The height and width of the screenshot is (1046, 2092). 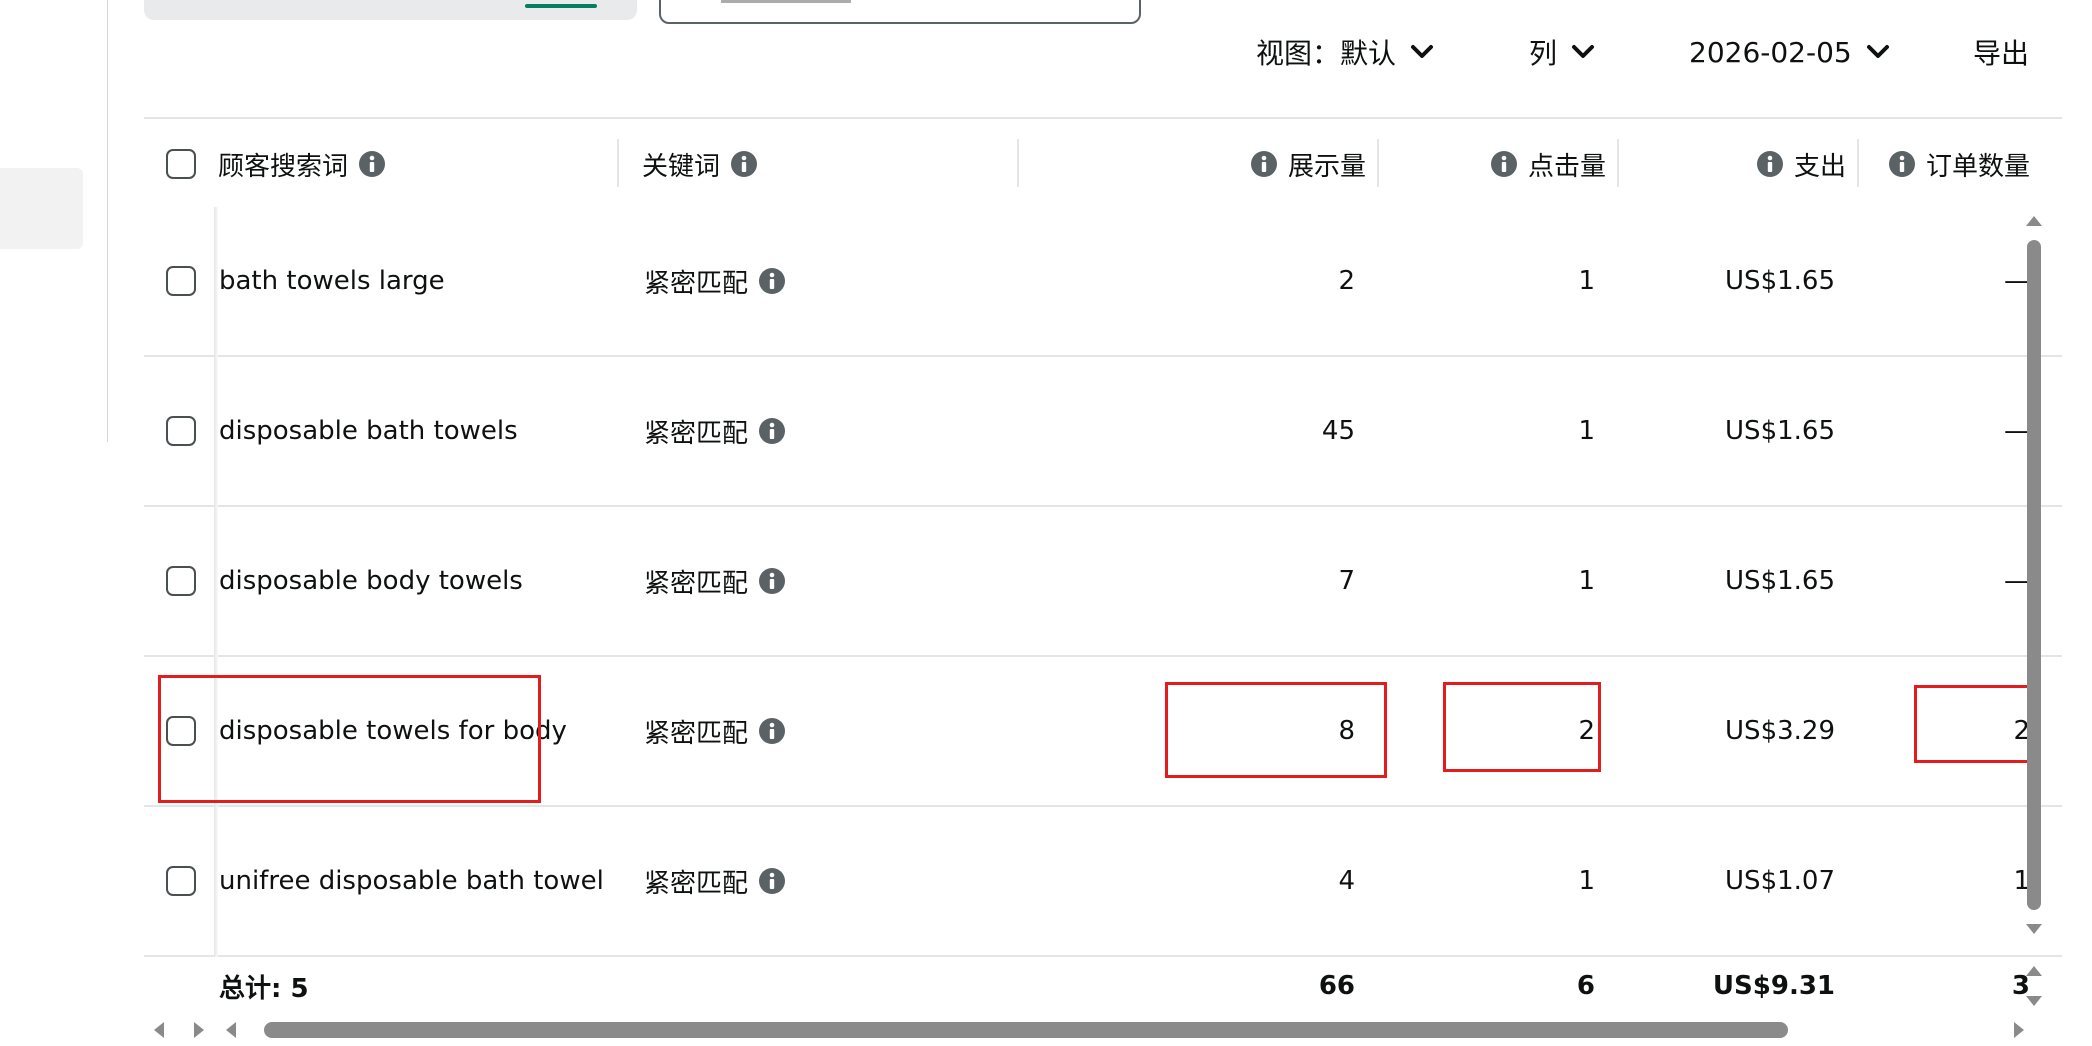 What do you see at coordinates (368, 431) in the screenshot?
I see `search-term-cell: disposable bath towels` at bounding box center [368, 431].